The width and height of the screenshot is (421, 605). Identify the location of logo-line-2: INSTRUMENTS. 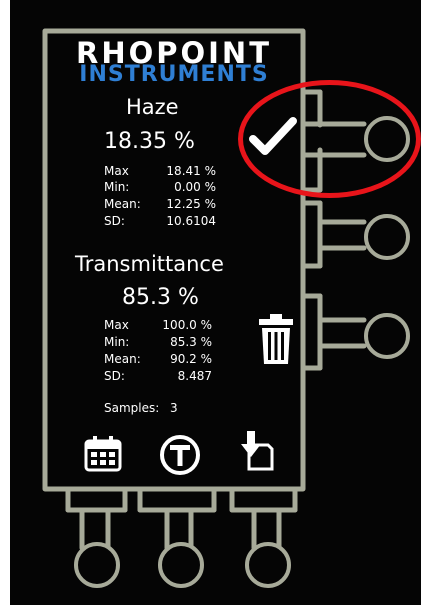
(174, 74).